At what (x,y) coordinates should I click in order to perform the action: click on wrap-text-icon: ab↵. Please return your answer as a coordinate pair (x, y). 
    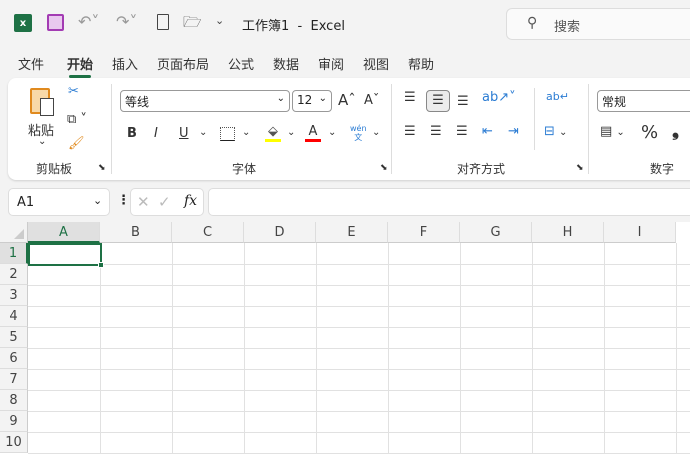
    Looking at the image, I should click on (557, 96).